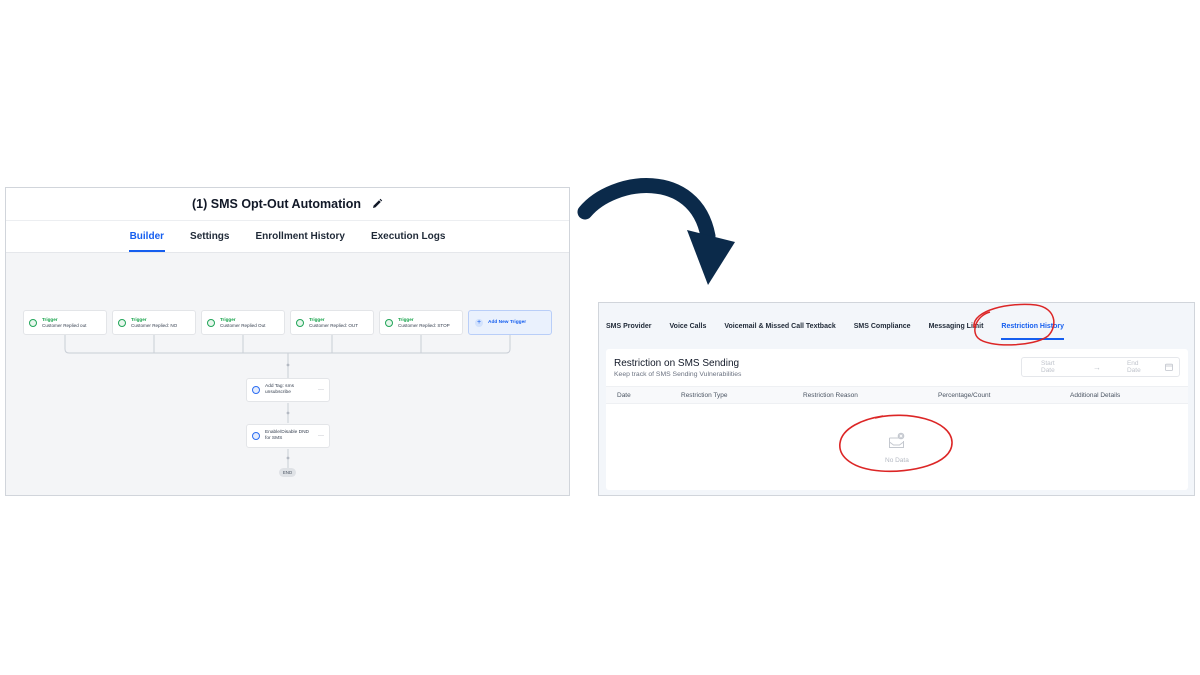 The height and width of the screenshot is (675, 1200). What do you see at coordinates (64, 325) in the screenshot?
I see `trigger-label: Customer Replied out` at bounding box center [64, 325].